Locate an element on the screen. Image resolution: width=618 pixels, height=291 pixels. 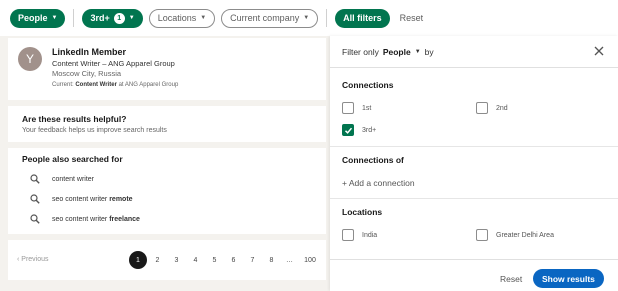
connections-filter-pill: 3rd+ 1 ▼ is located at coordinates (112, 18).